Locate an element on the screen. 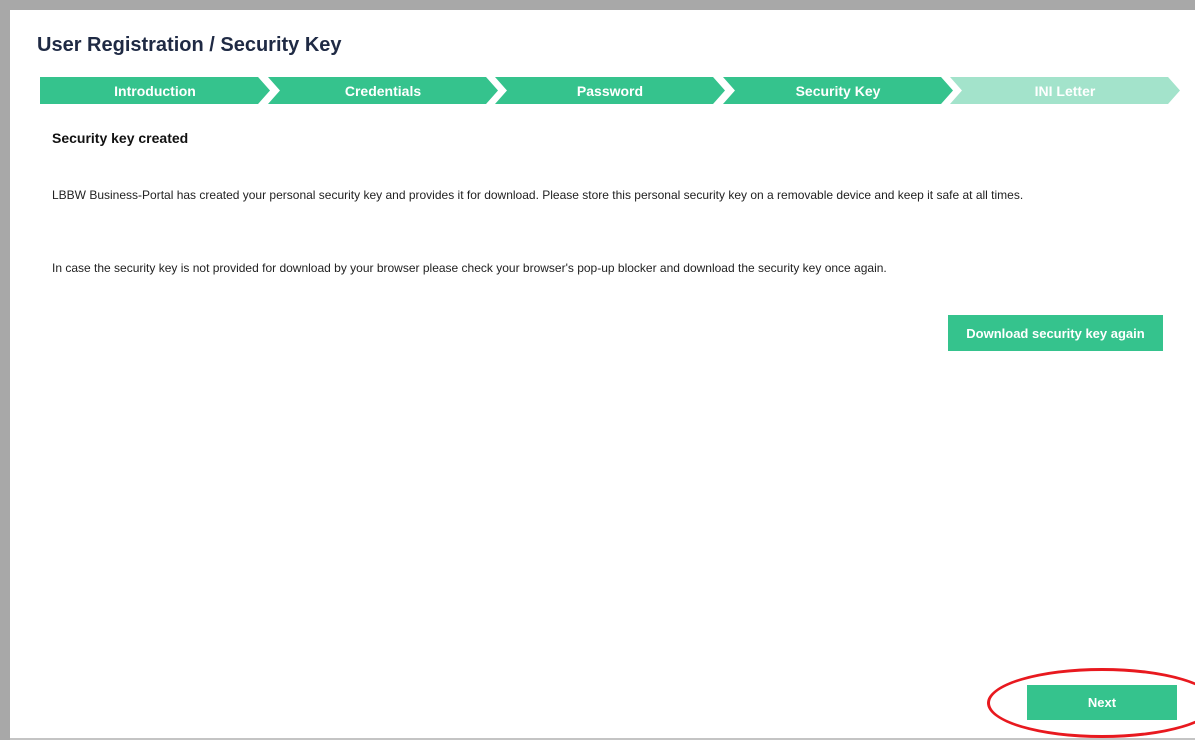 This screenshot has height=740, width=1195. page-title: User Registration / Security Key is located at coordinates (189, 45).